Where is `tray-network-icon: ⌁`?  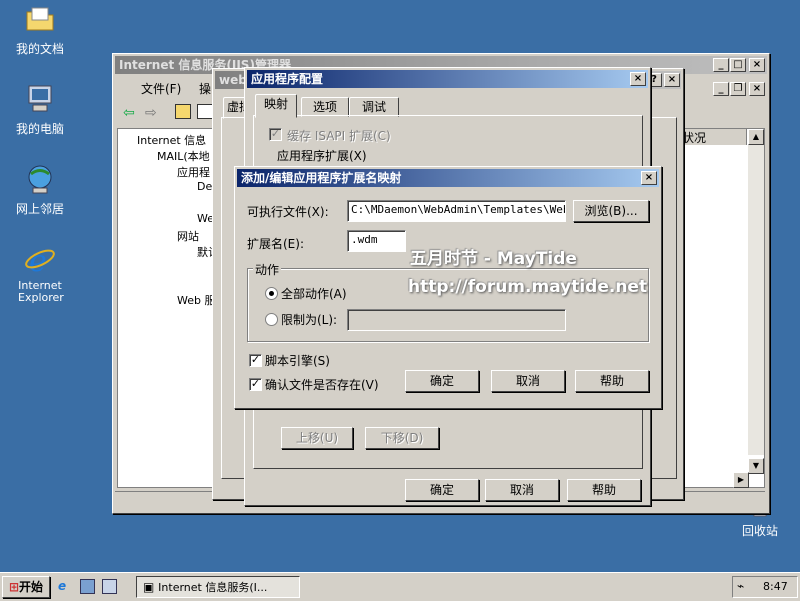
tray-network-icon: ⌁ is located at coordinates (740, 586).